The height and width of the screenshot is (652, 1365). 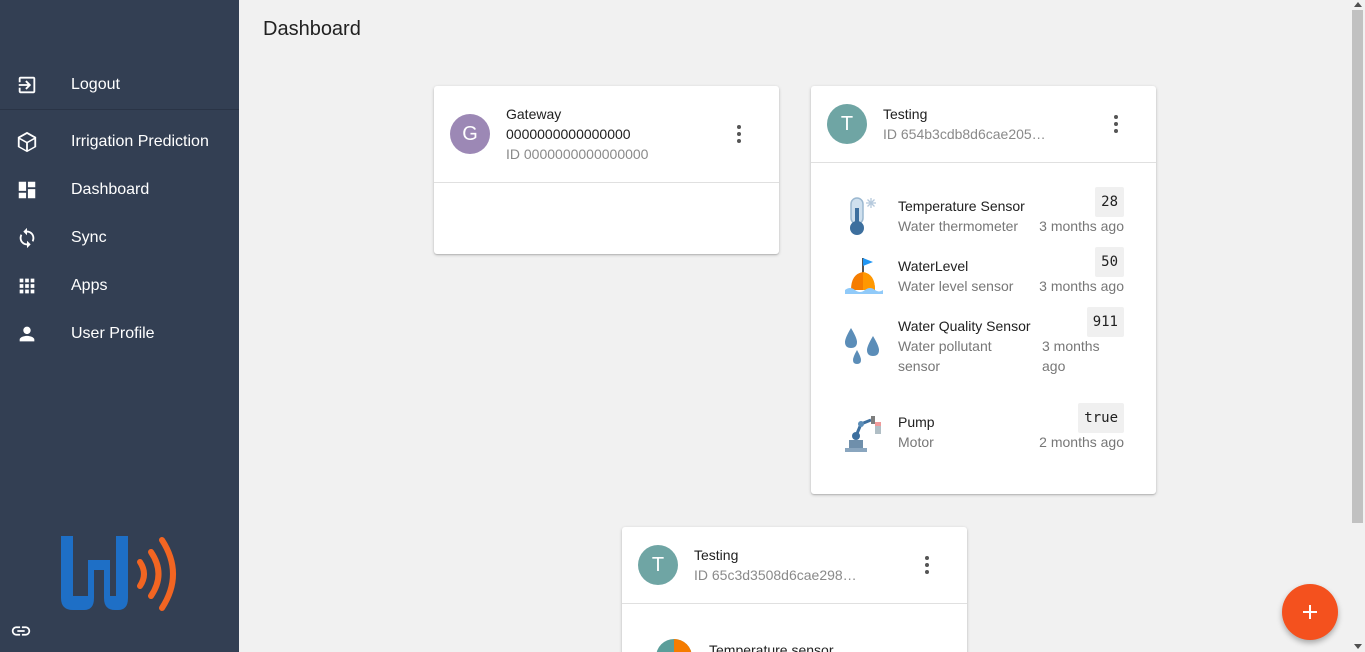 I want to click on sidebar-item-apps: Apps, so click(x=119, y=286).